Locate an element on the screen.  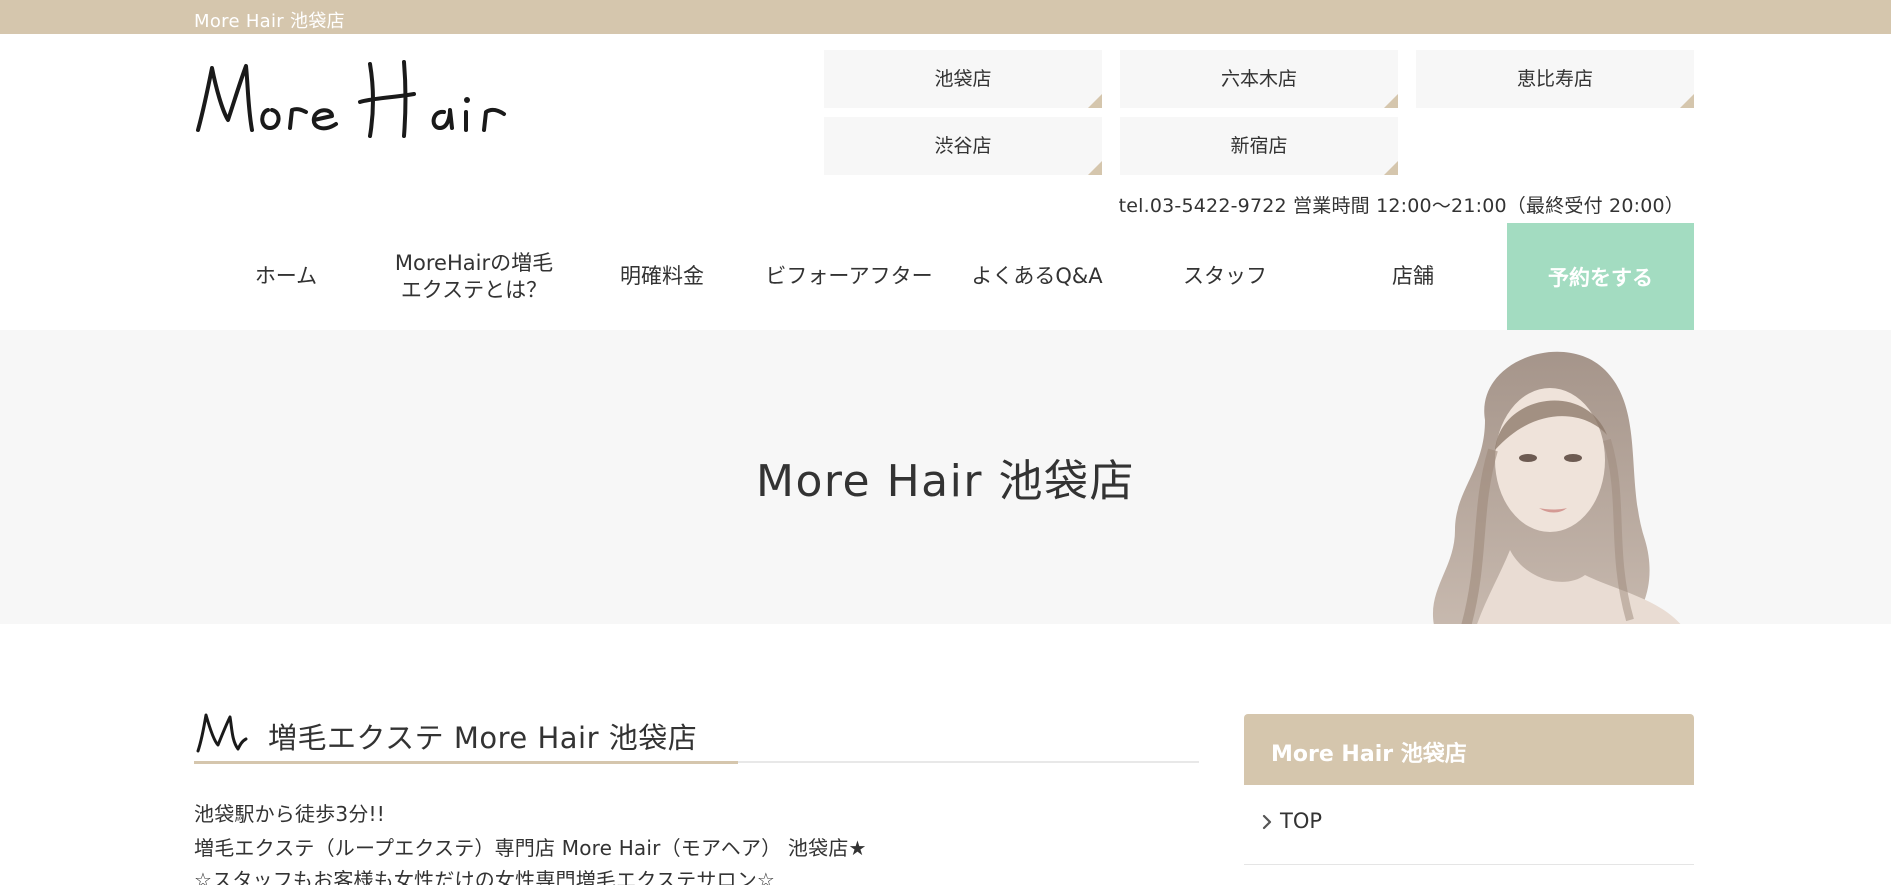
chevron-right-icon is located at coordinates (1267, 822).